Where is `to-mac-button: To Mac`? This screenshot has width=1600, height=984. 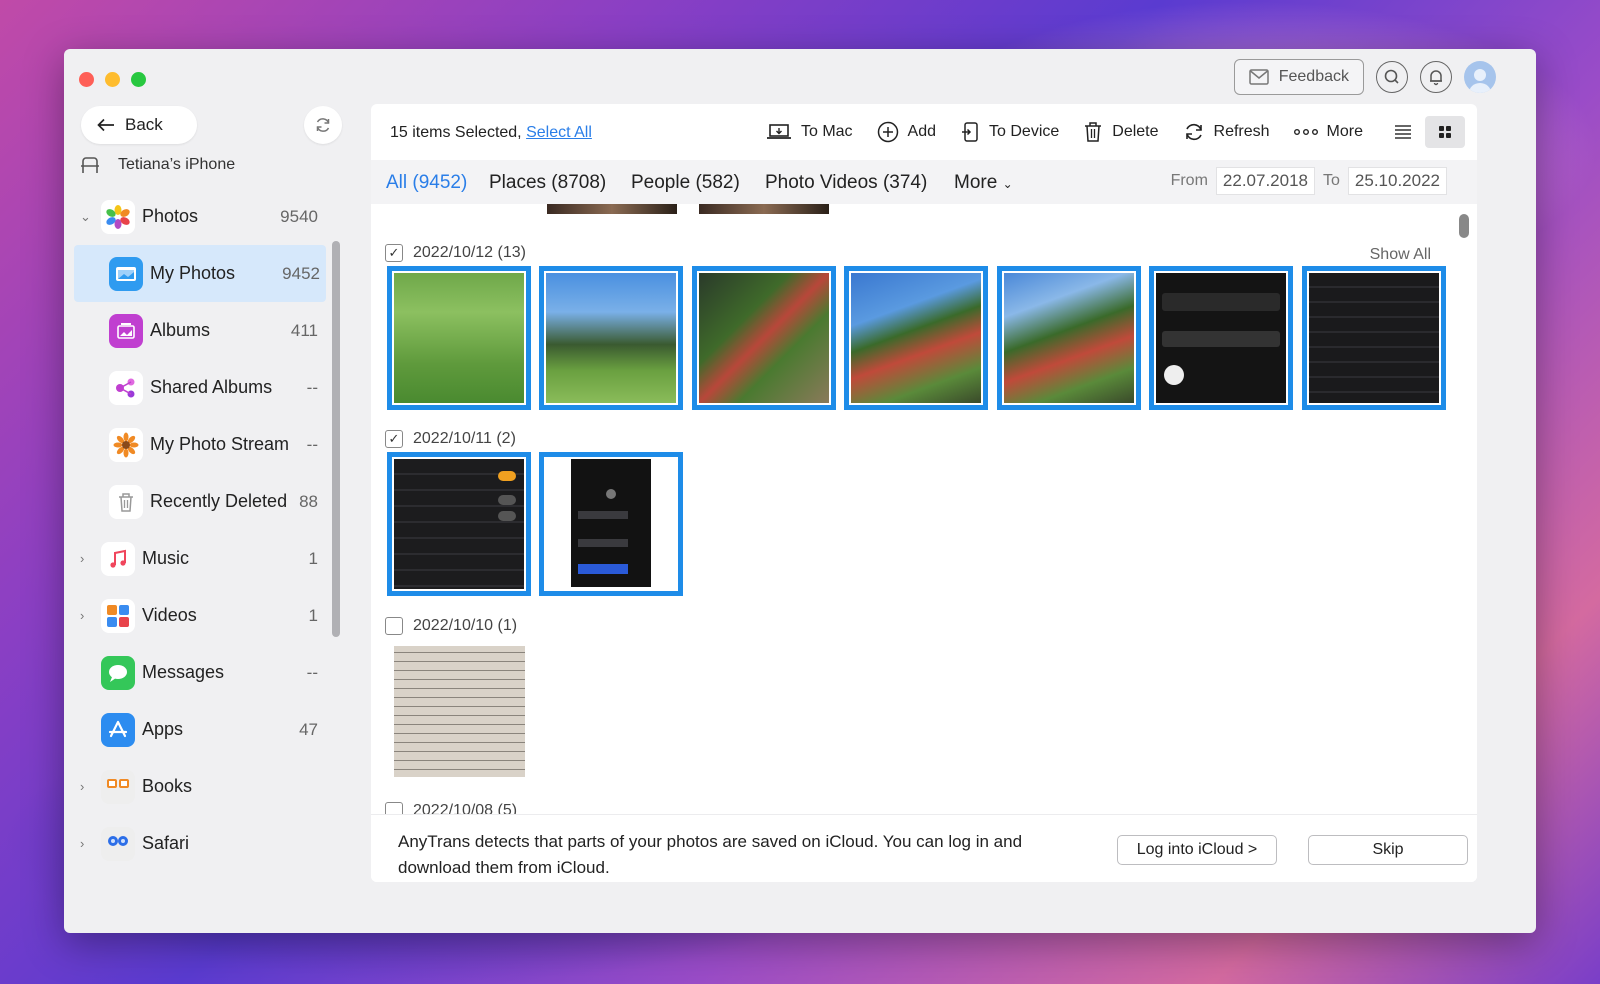
to-mac-button: To Mac is located at coordinates (809, 132).